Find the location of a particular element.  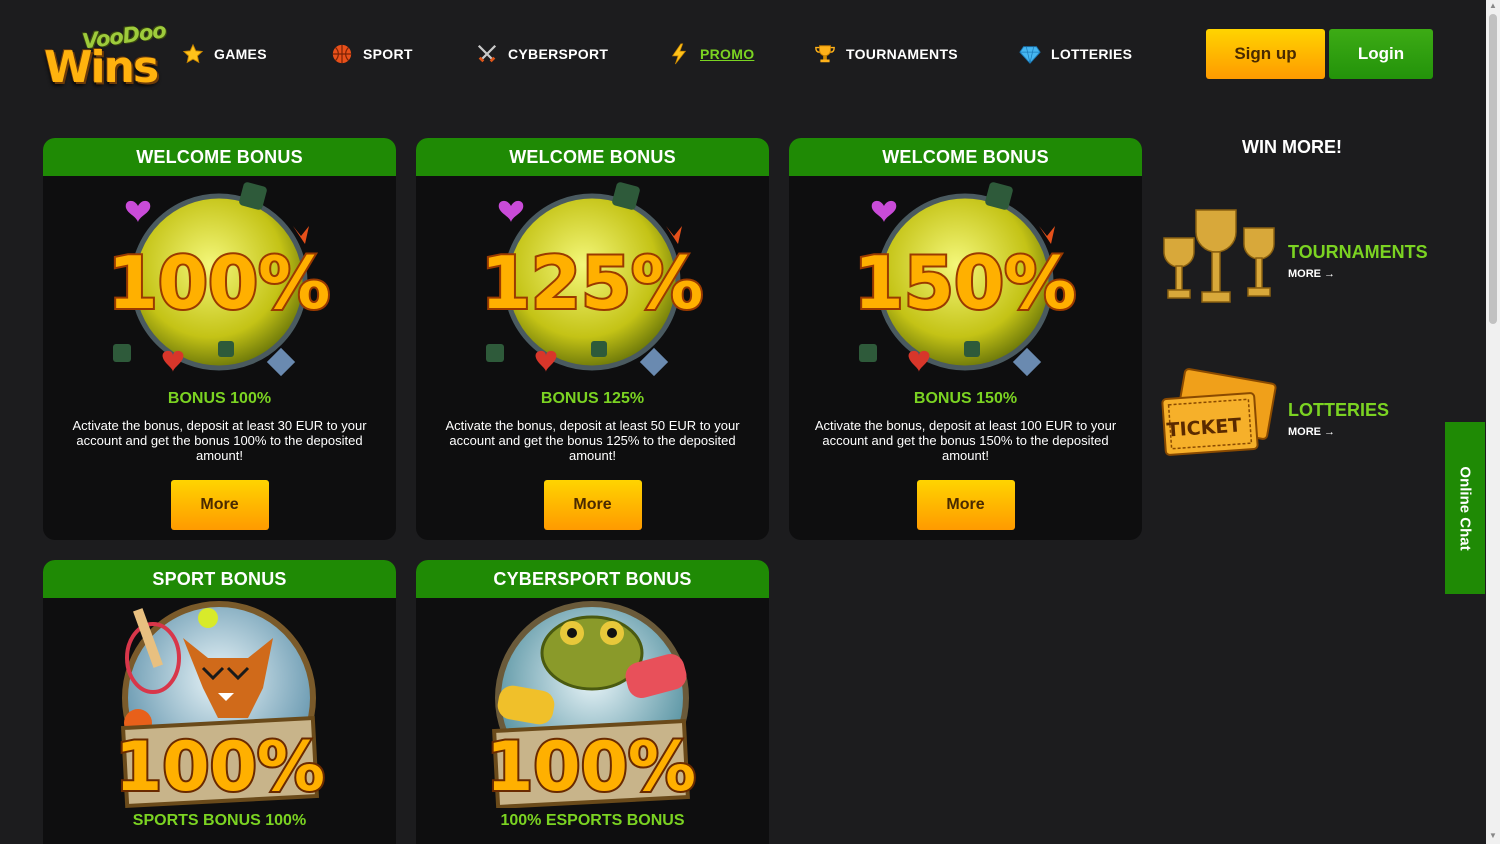

bonus-title: SPORTS BONUS 100% is located at coordinates (219, 820).